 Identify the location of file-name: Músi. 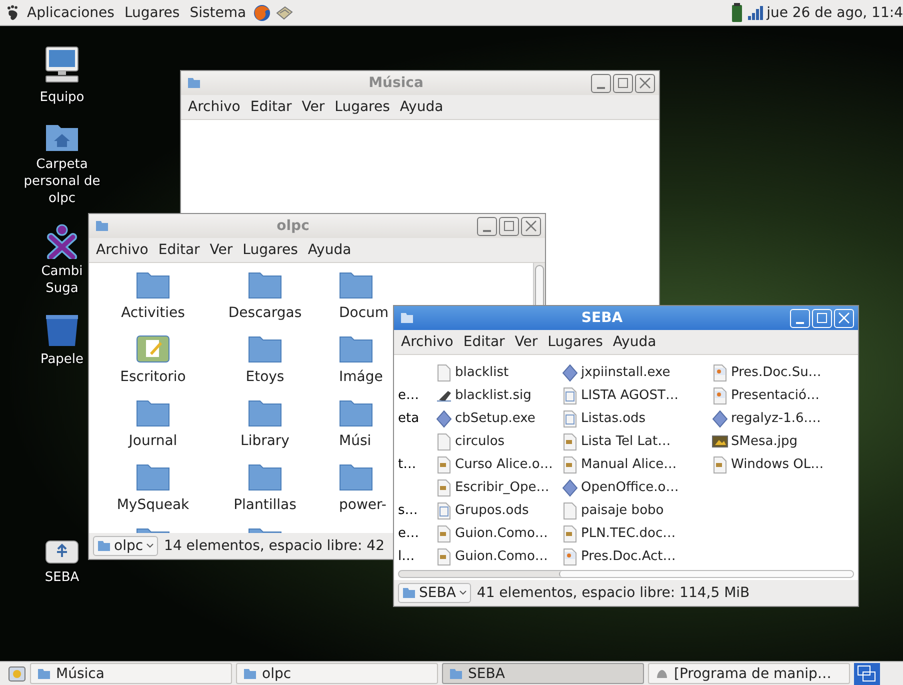
(355, 441).